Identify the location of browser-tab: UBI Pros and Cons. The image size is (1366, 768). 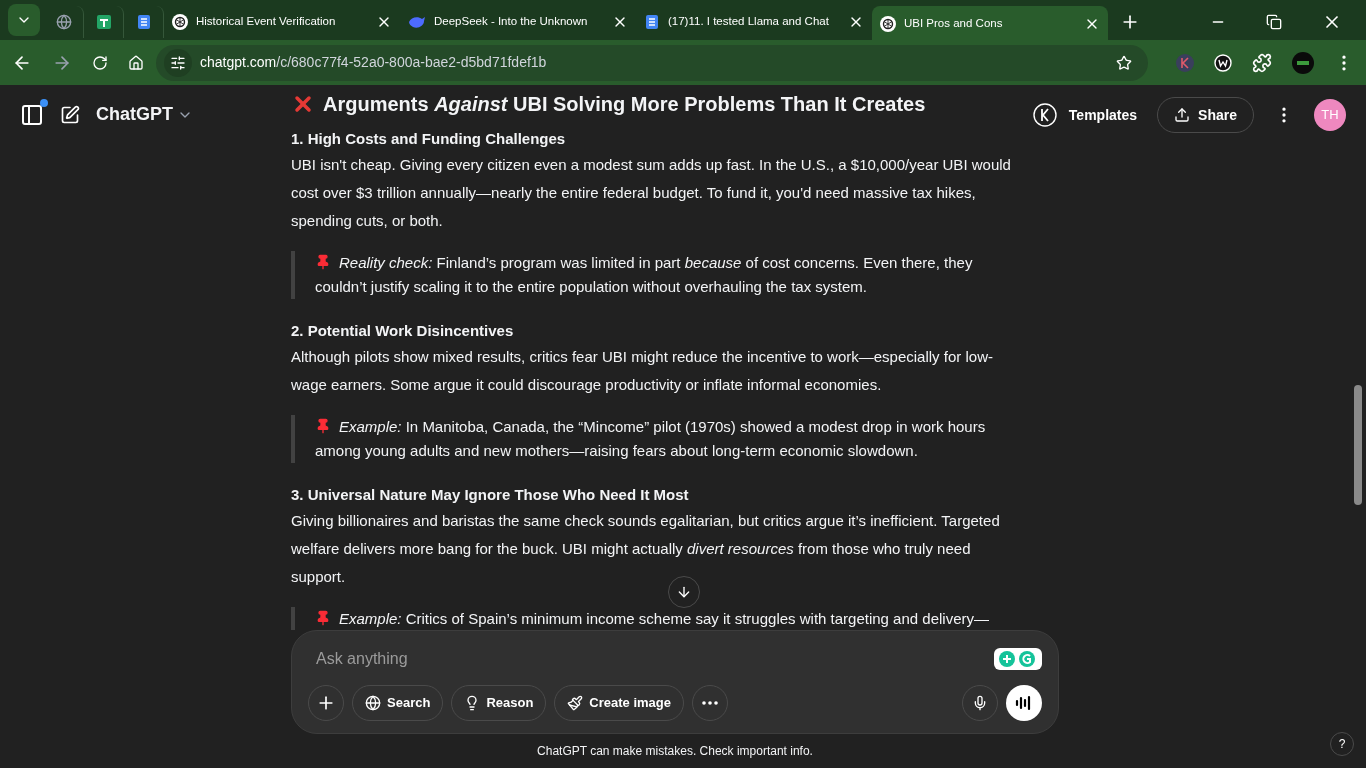
(990, 24).